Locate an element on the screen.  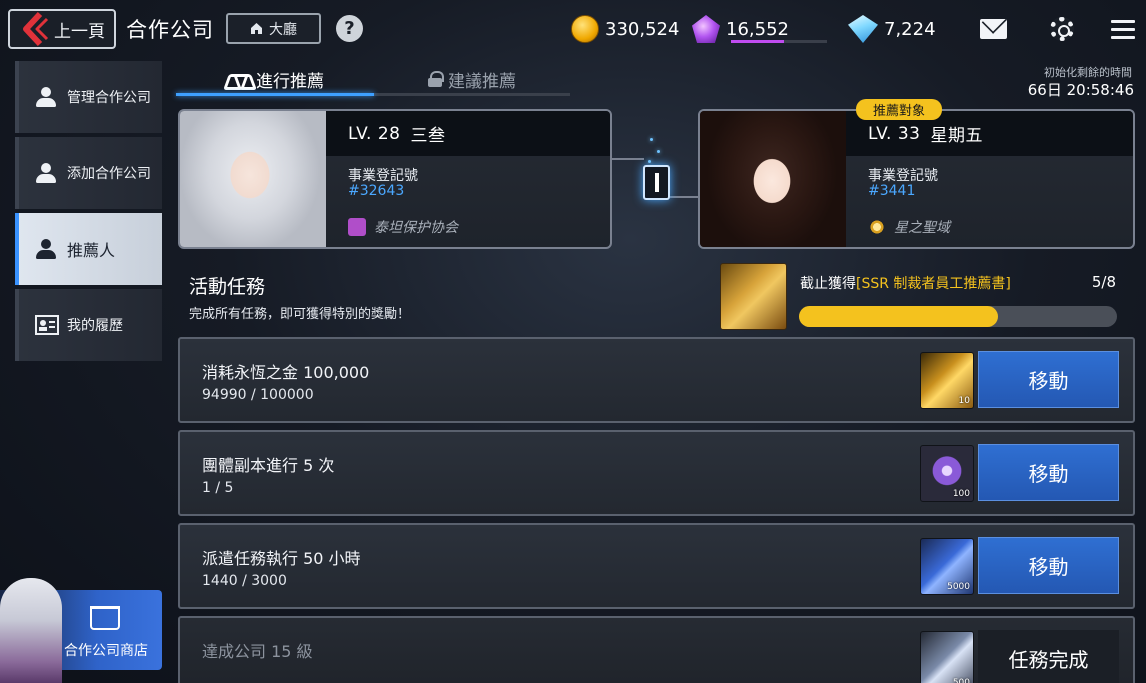
sidebar-item-manage: 管理合作公司 is located at coordinates (88, 97).